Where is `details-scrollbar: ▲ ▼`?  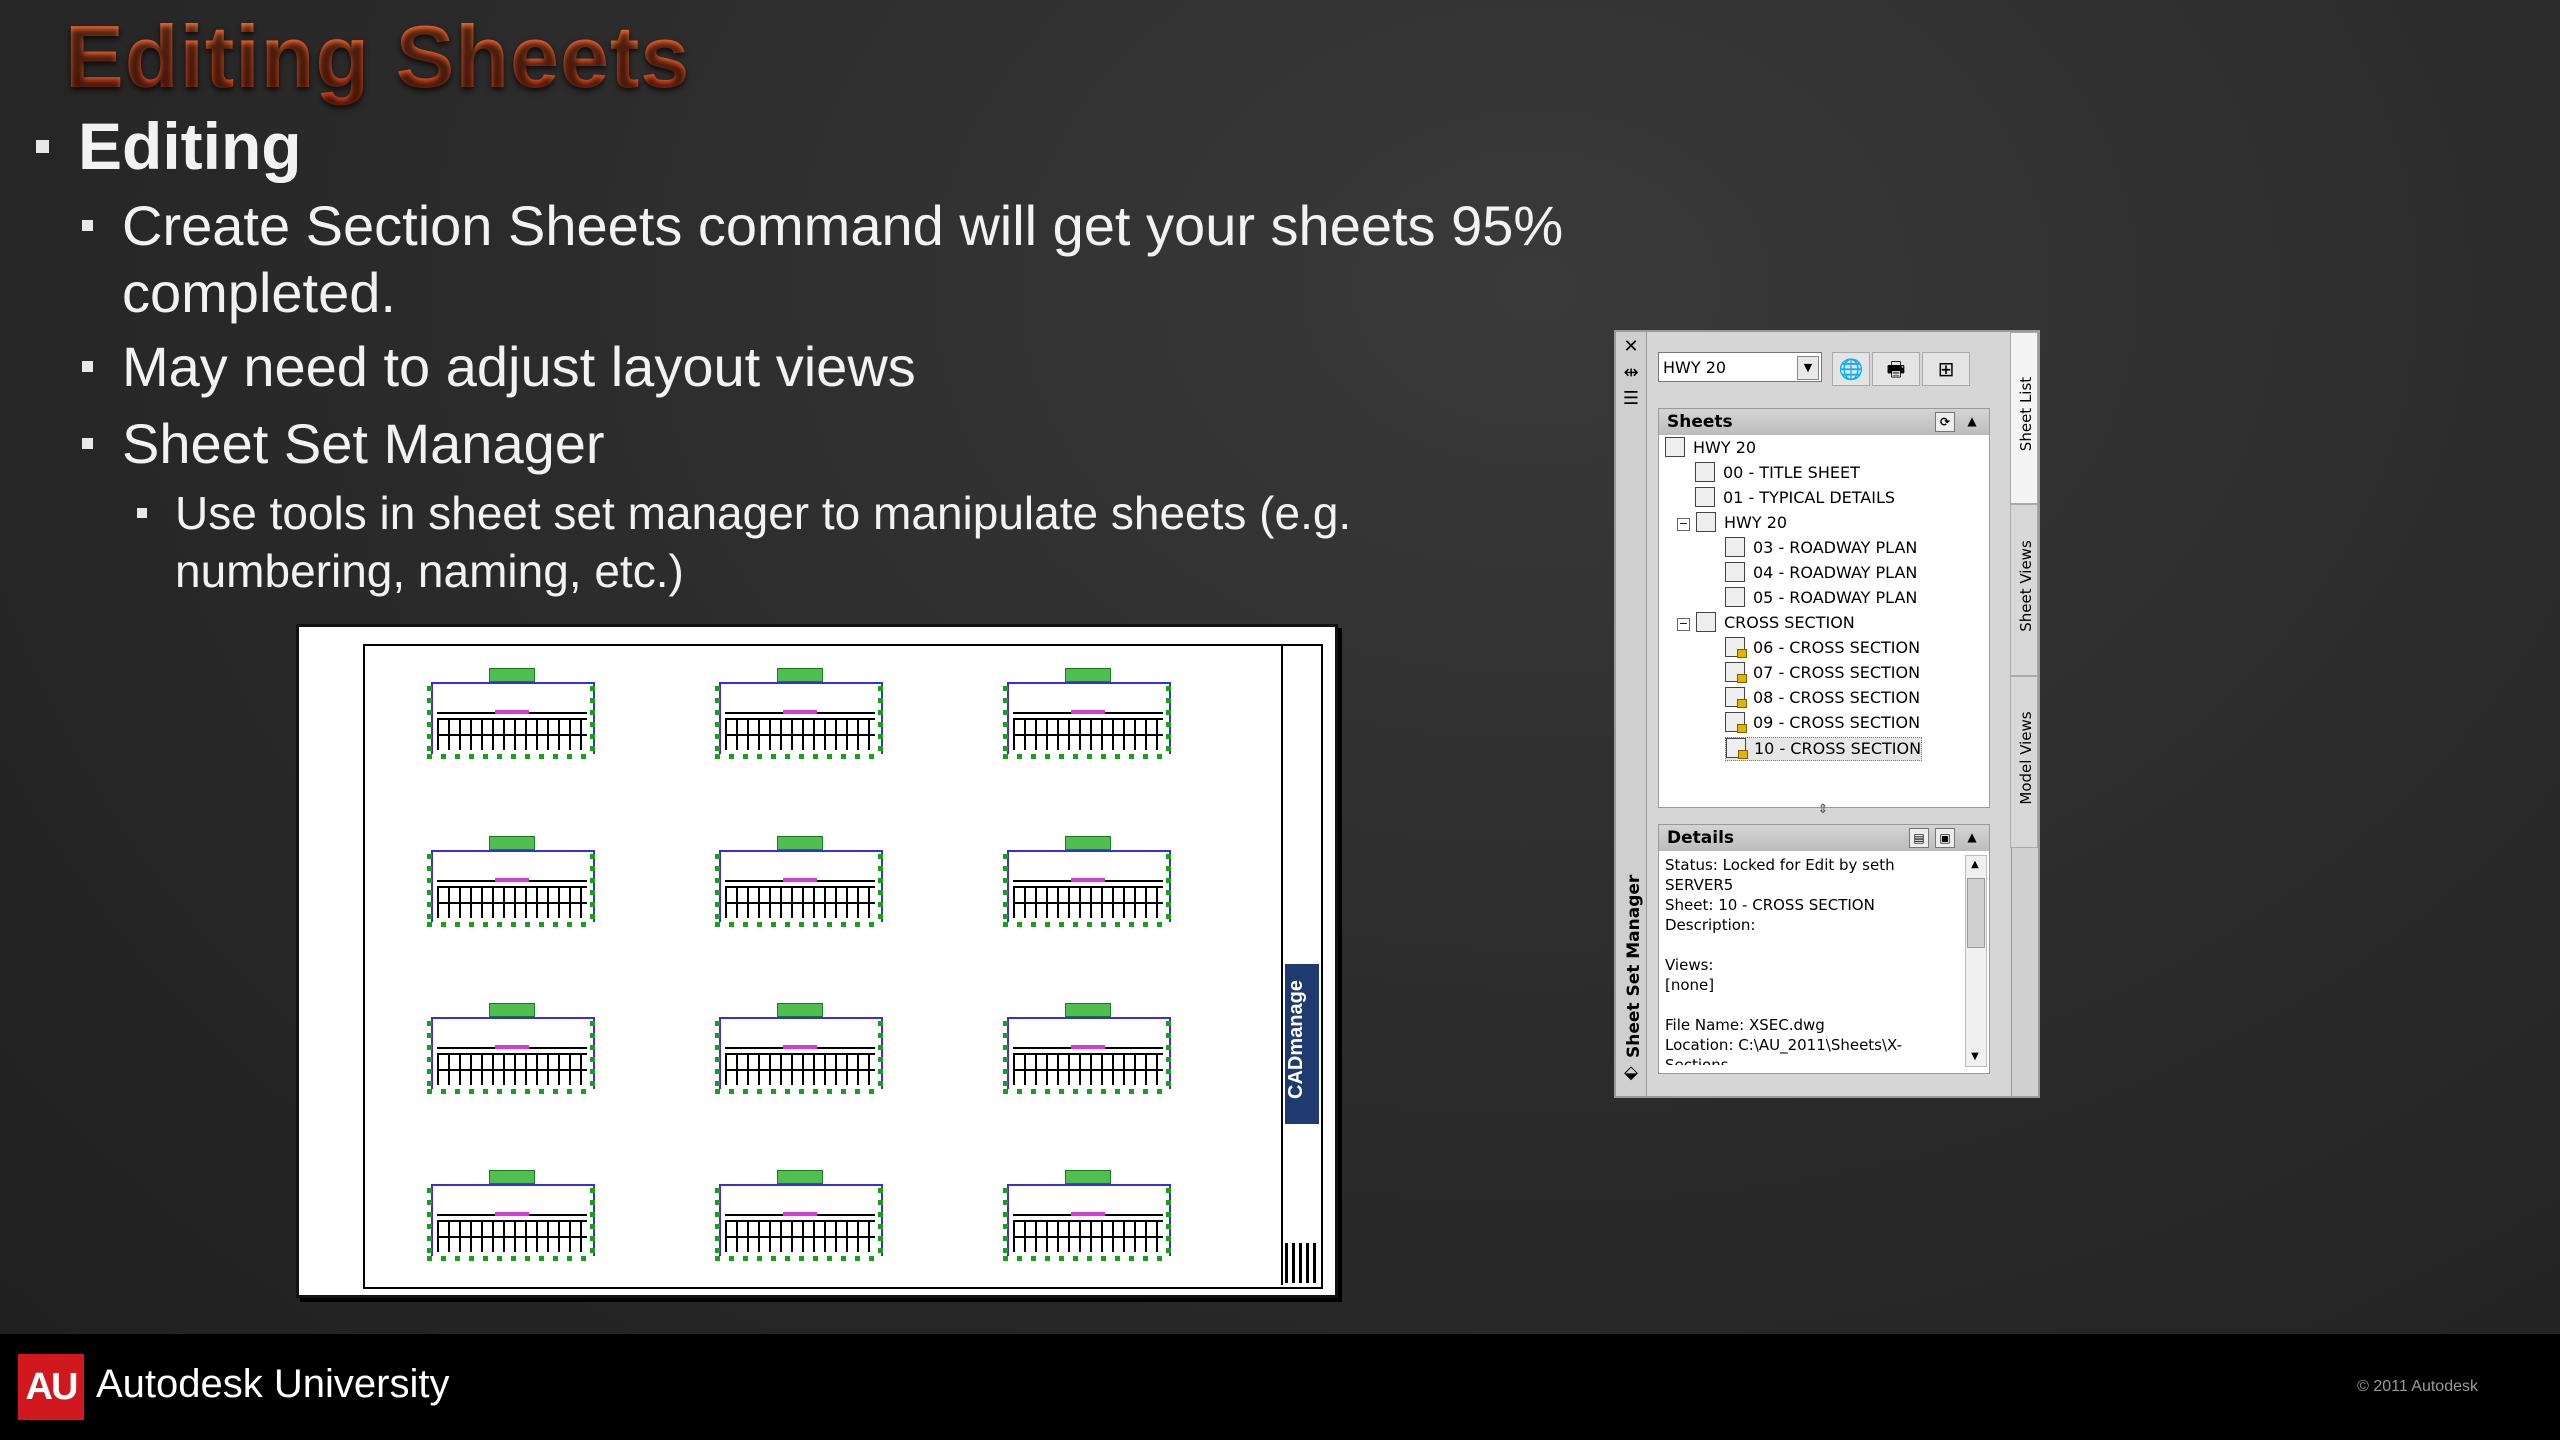
details-scrollbar: ▲ ▼ is located at coordinates (1976, 961).